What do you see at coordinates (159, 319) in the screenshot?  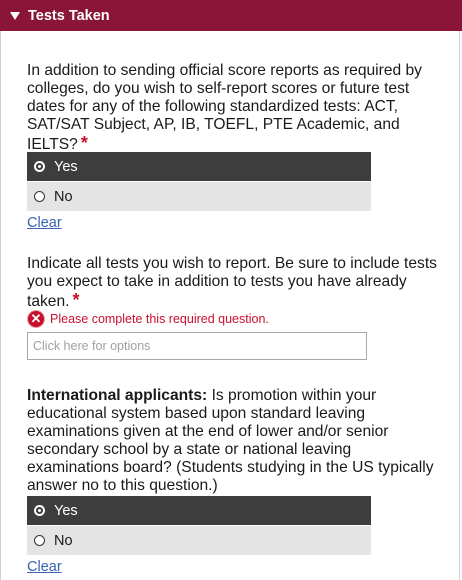 I see `error-text: Please complete this required question.` at bounding box center [159, 319].